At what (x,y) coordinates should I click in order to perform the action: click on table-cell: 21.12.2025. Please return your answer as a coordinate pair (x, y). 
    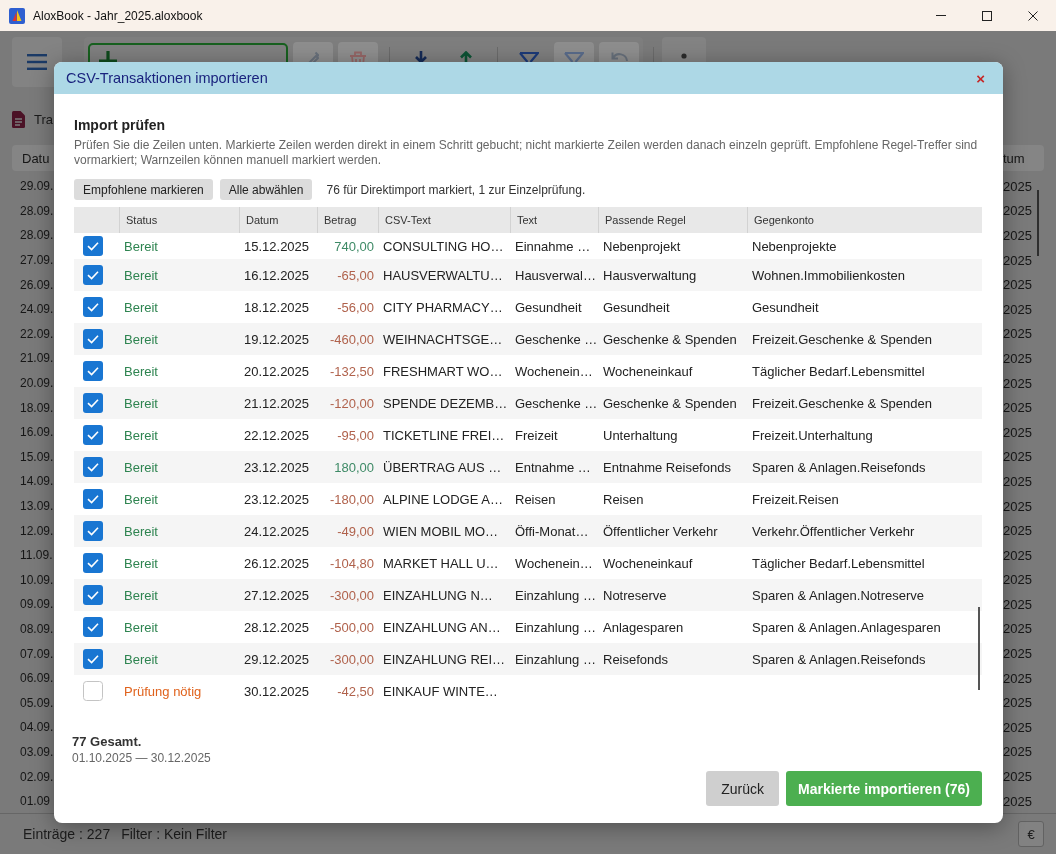
    Looking at the image, I should click on (277, 403).